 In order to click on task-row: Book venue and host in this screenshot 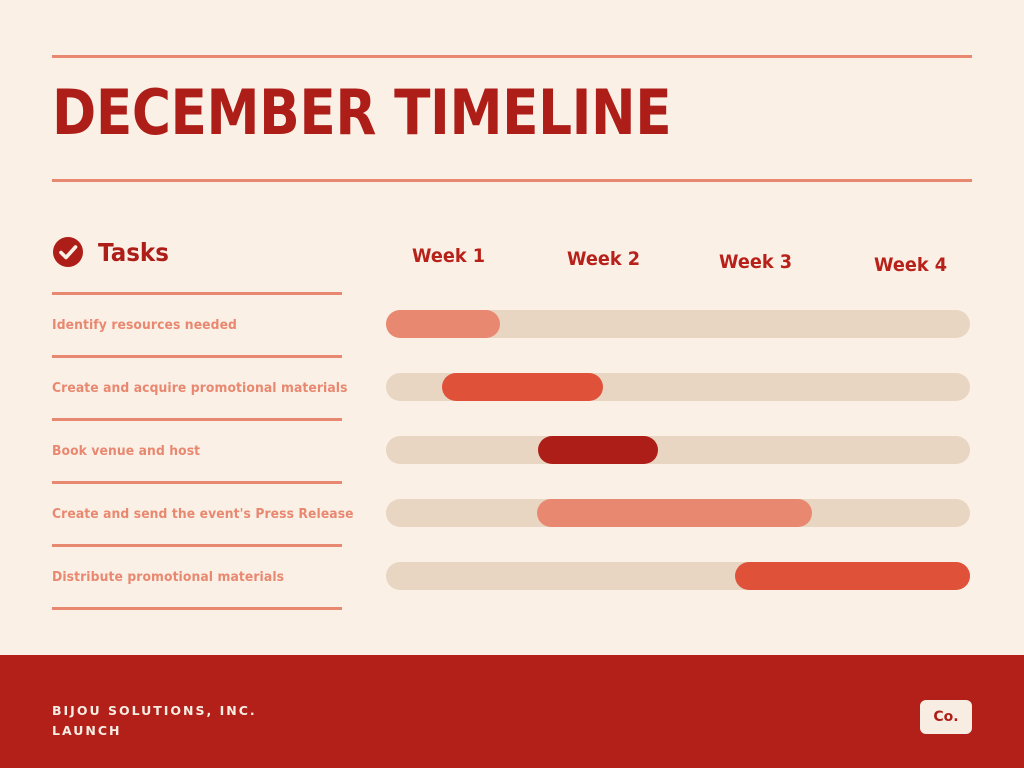, I will do `click(197, 451)`.